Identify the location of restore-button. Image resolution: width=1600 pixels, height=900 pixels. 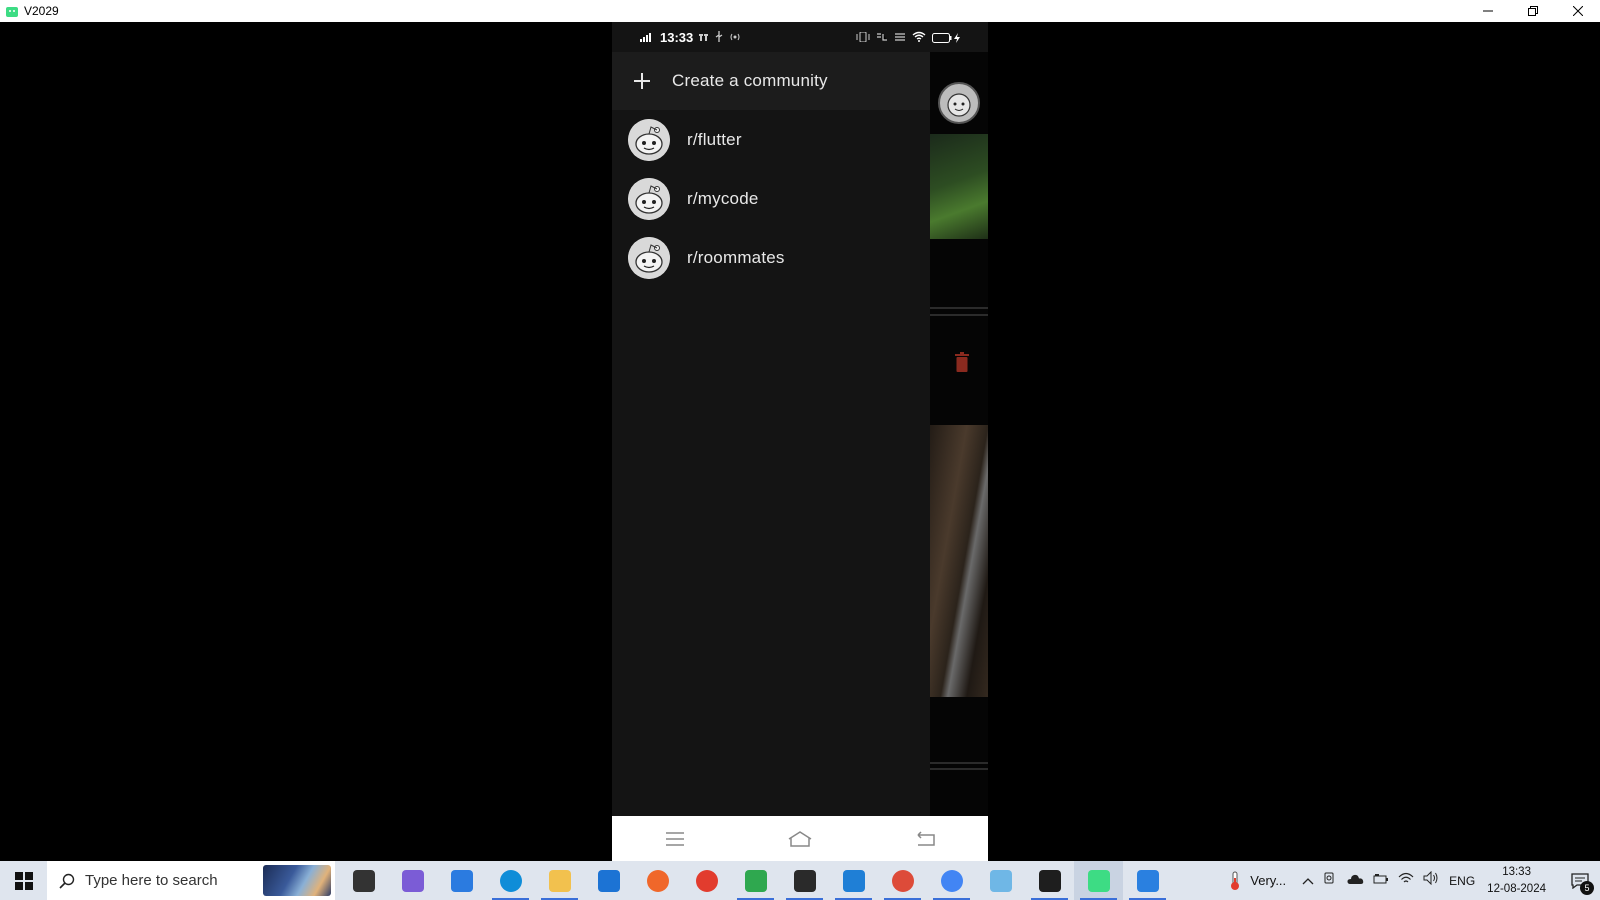
(1532, 11).